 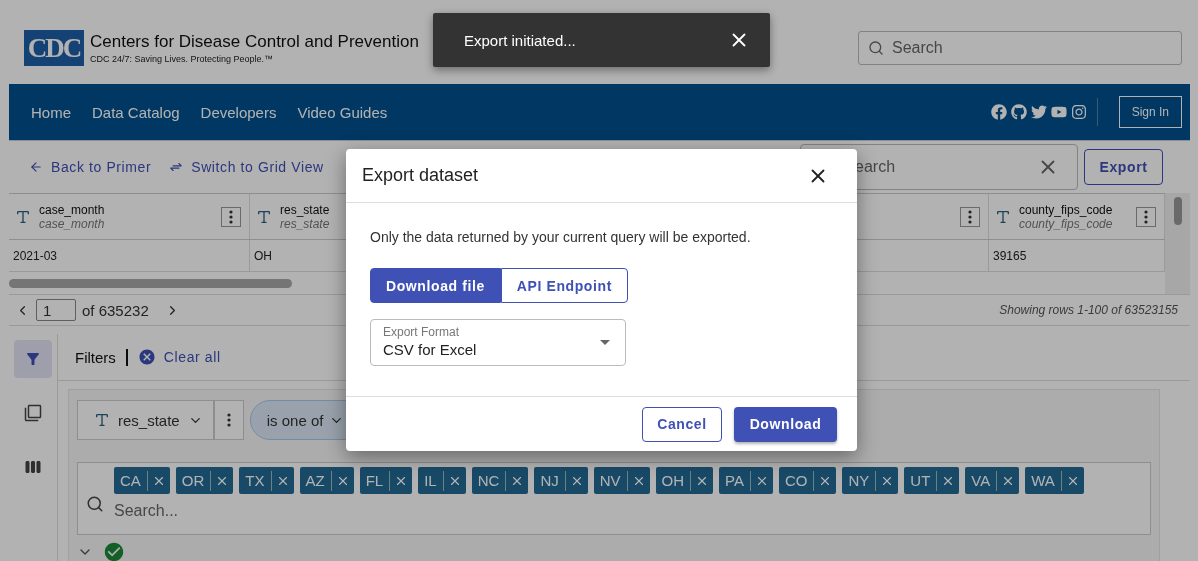 I want to click on grid-view-link: Switch to Grid View, so click(x=246, y=167).